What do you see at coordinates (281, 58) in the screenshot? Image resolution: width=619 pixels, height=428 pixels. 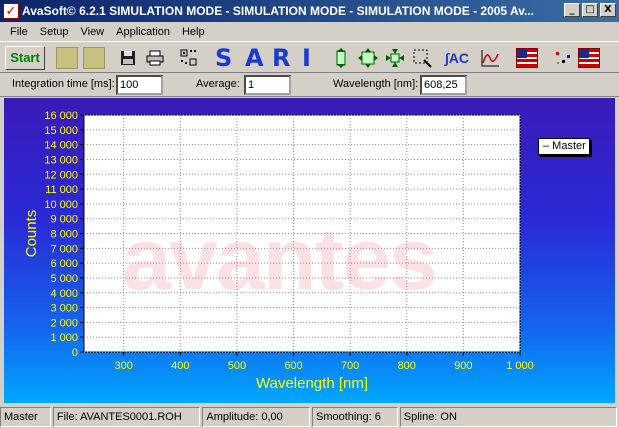 I see `reflection-mode-r: R` at bounding box center [281, 58].